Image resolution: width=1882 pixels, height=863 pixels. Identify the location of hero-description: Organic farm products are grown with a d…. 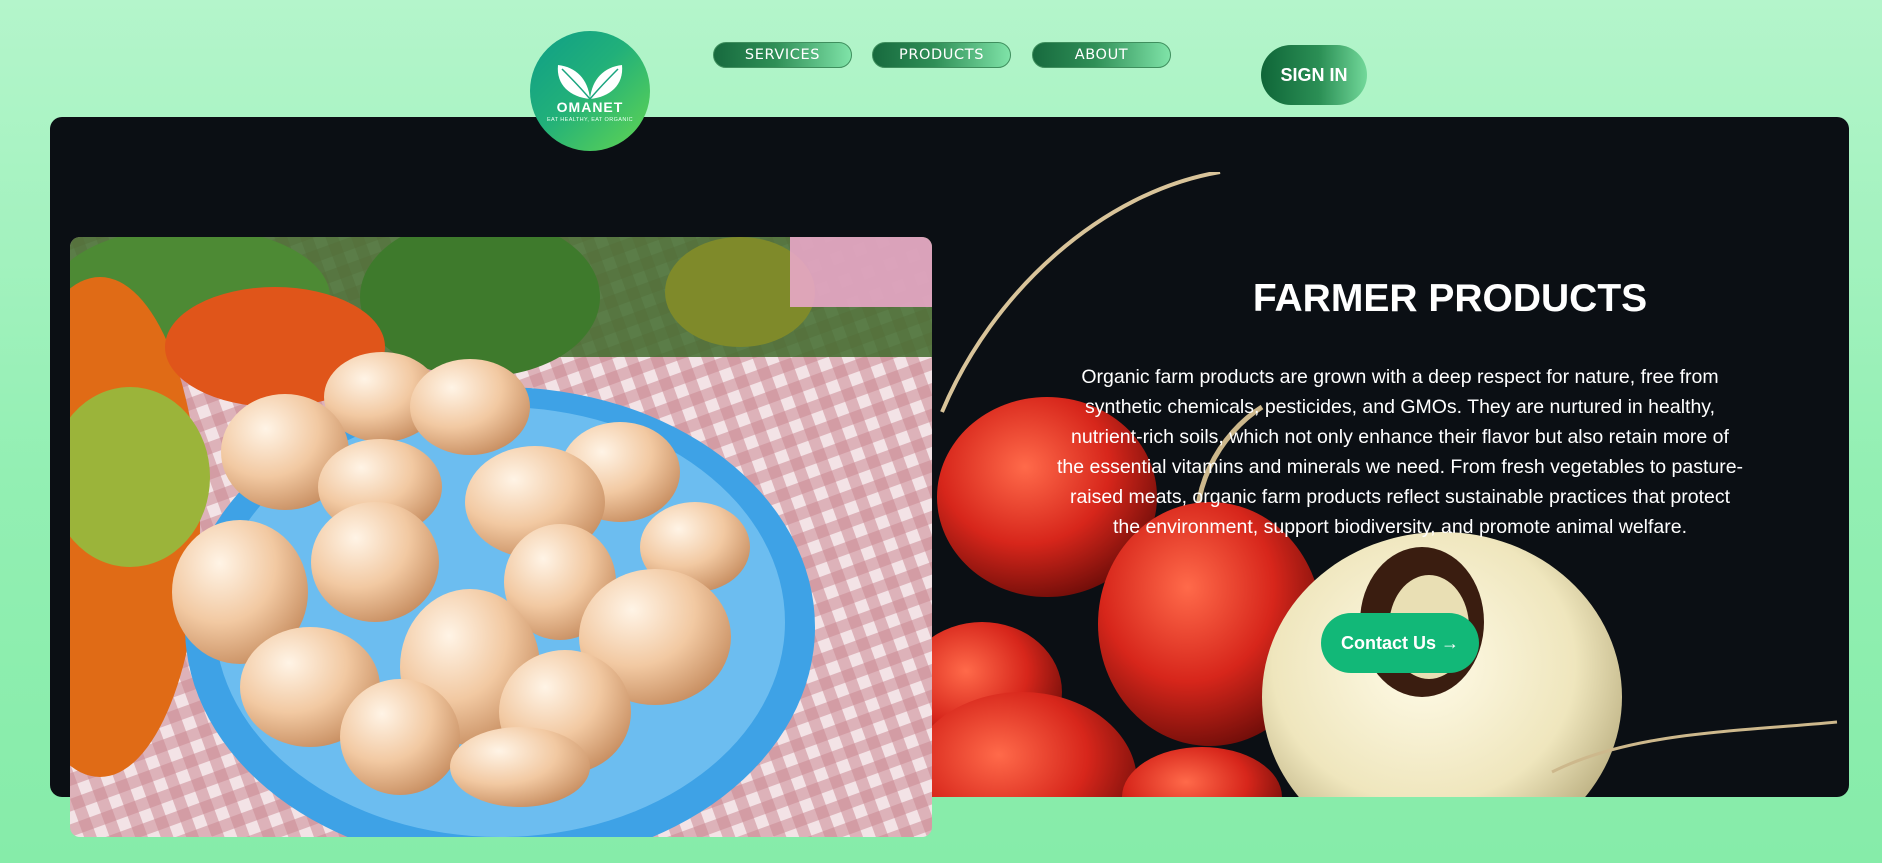
(1400, 452).